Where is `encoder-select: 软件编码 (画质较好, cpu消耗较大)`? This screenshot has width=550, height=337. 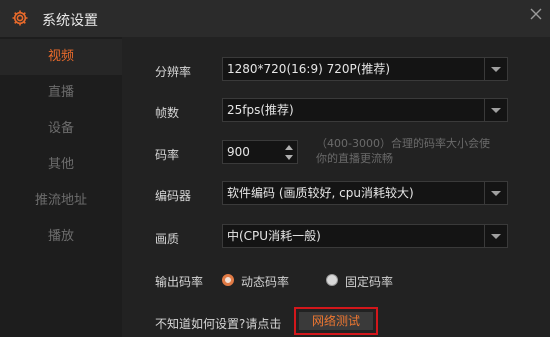 encoder-select: 软件编码 (画质较好, cpu消耗较大) is located at coordinates (365, 193).